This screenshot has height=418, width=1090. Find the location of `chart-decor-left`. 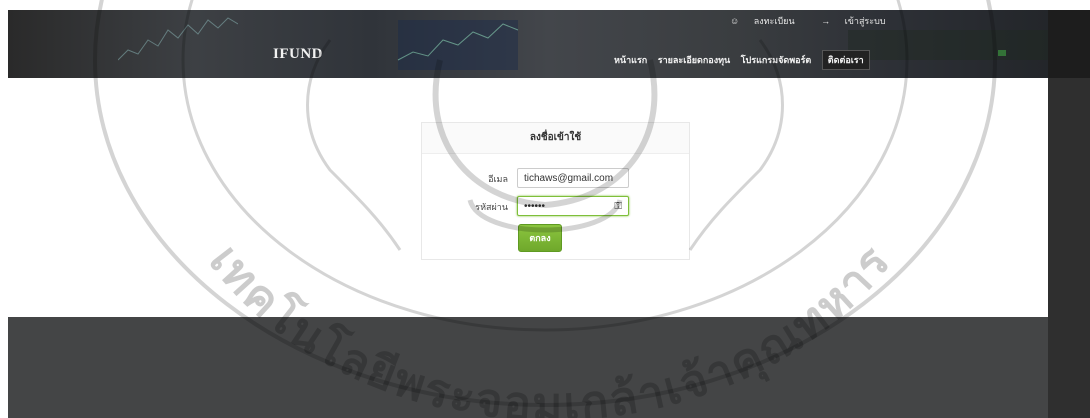

chart-decor-left is located at coordinates (178, 39).